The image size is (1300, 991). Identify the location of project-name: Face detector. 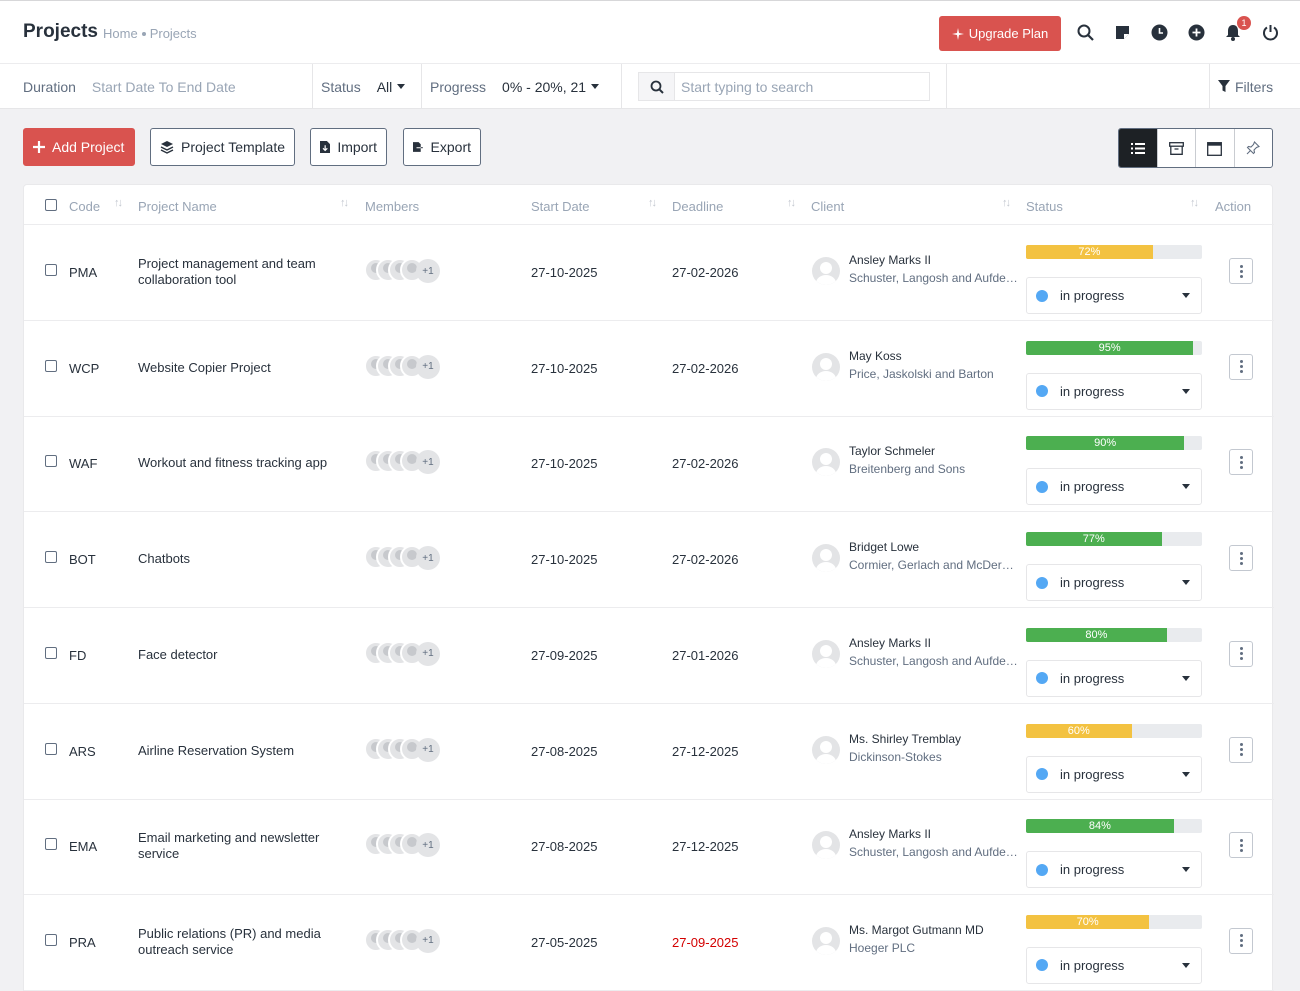
(238, 655).